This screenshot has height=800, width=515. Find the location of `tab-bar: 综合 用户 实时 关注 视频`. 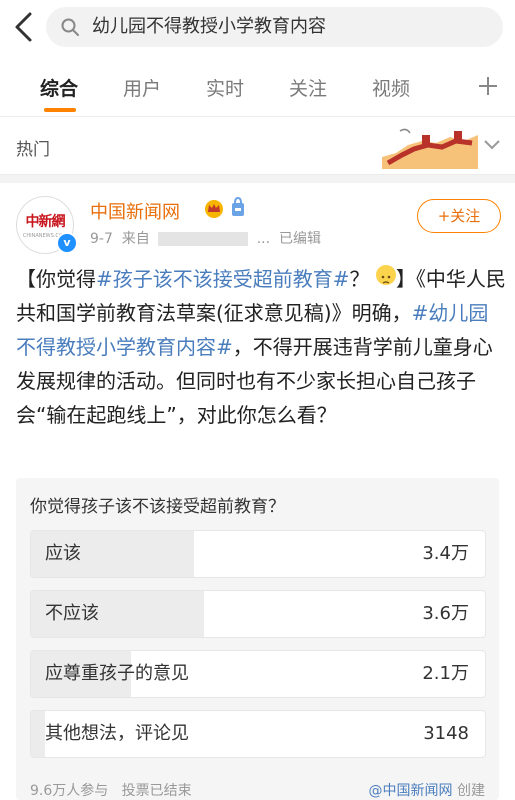

tab-bar: 综合 用户 实时 关注 视频 is located at coordinates (257, 88).